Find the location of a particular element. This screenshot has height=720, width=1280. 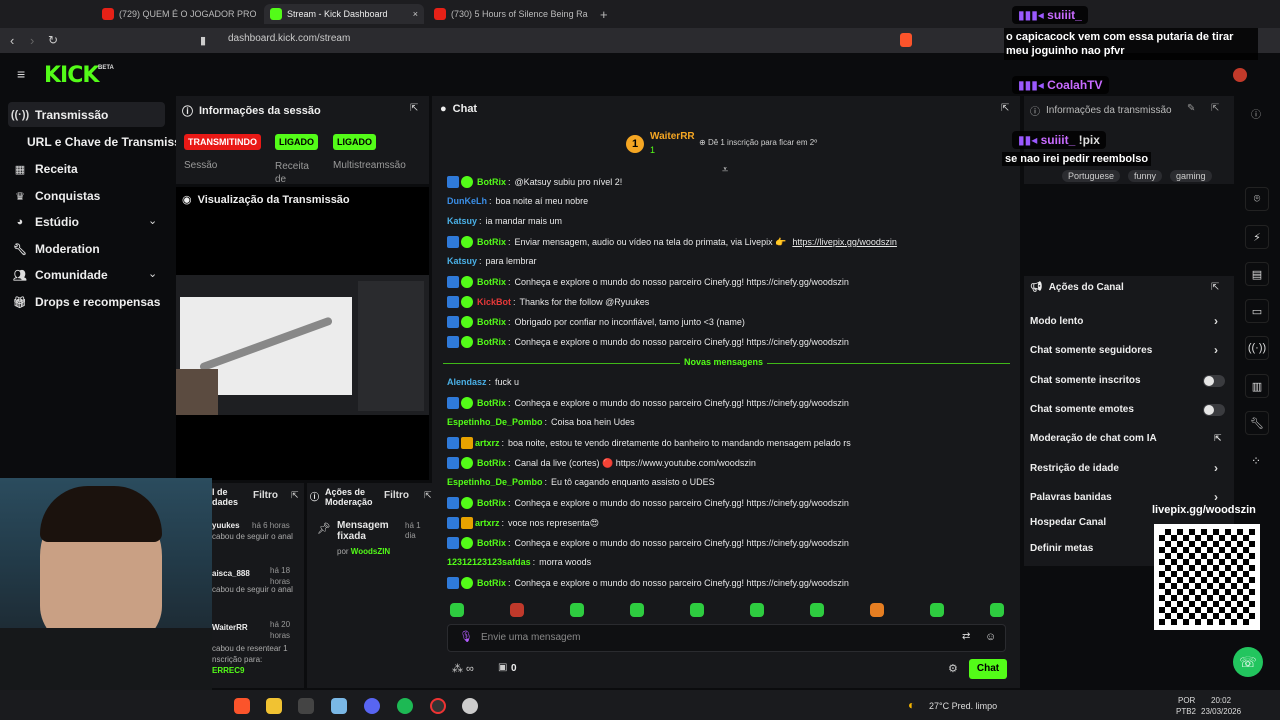

stream-preview-video is located at coordinates (302, 345).